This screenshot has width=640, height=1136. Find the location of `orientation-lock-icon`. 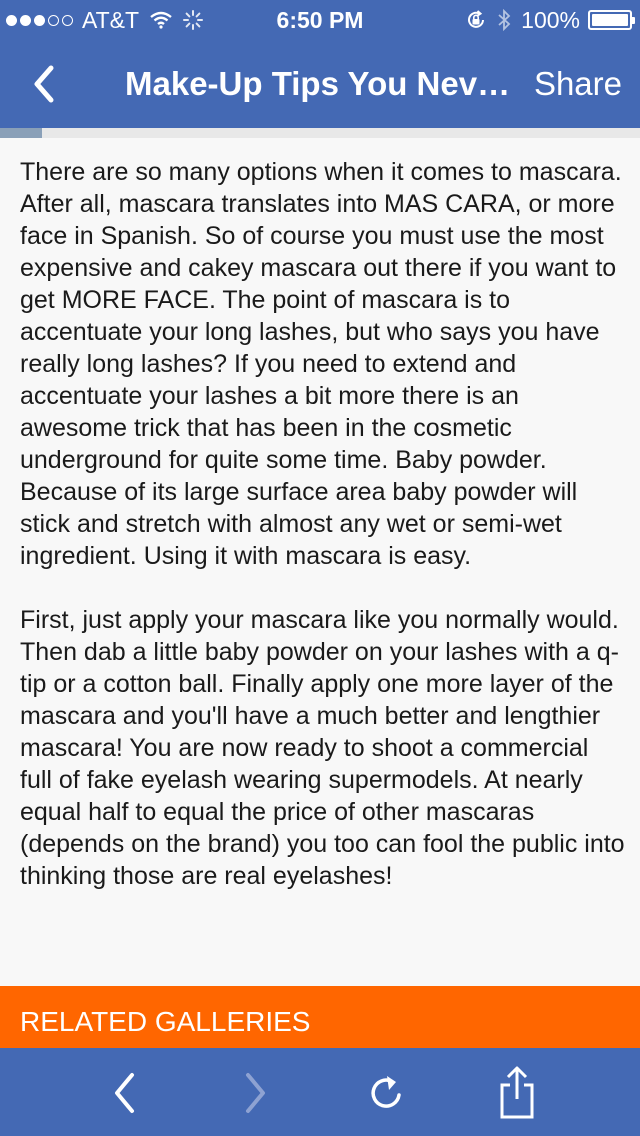

orientation-lock-icon is located at coordinates (476, 20).